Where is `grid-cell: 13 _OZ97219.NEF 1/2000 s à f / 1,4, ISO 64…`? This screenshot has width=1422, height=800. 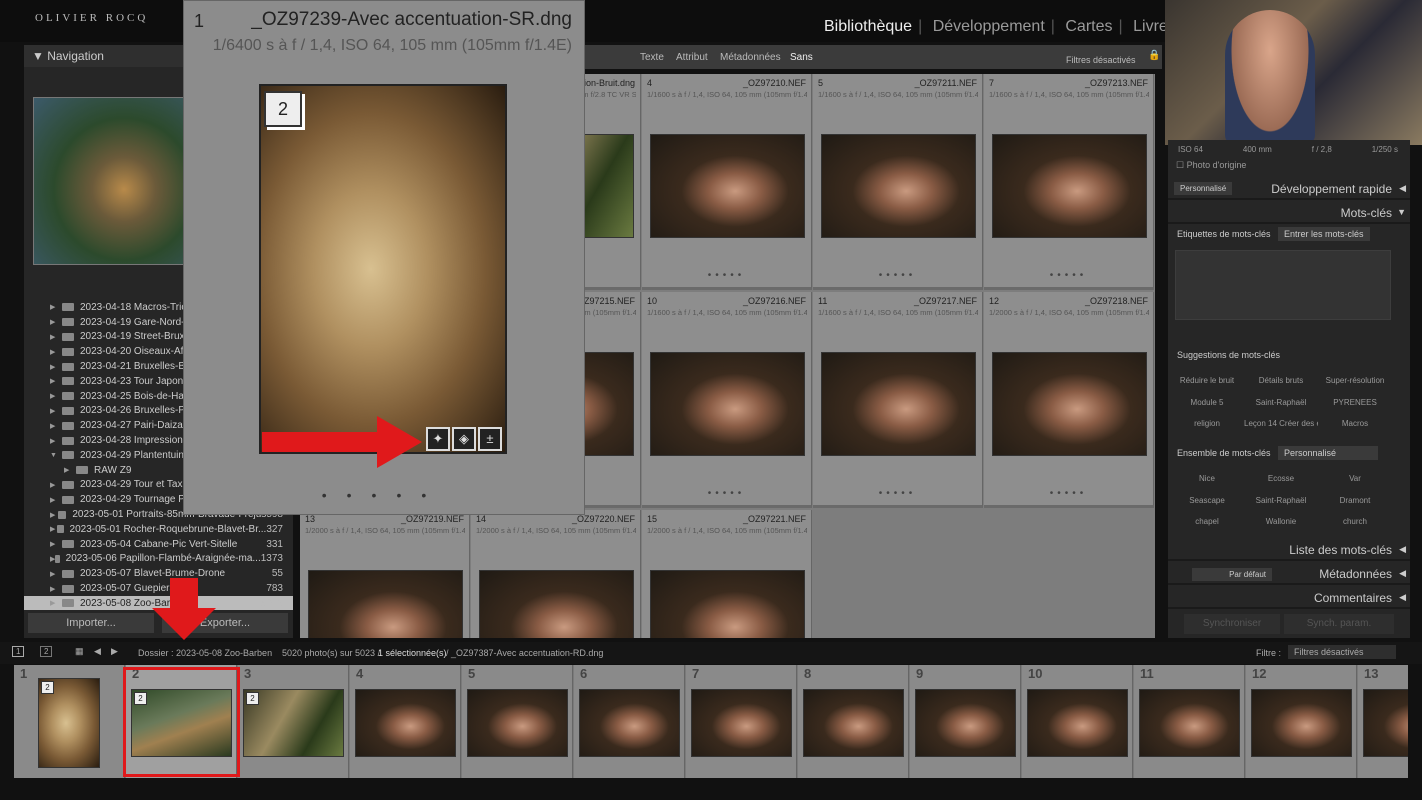 grid-cell: 13 _OZ97219.NEF 1/2000 s à f / 1,4, ISO 64… is located at coordinates (385, 574).